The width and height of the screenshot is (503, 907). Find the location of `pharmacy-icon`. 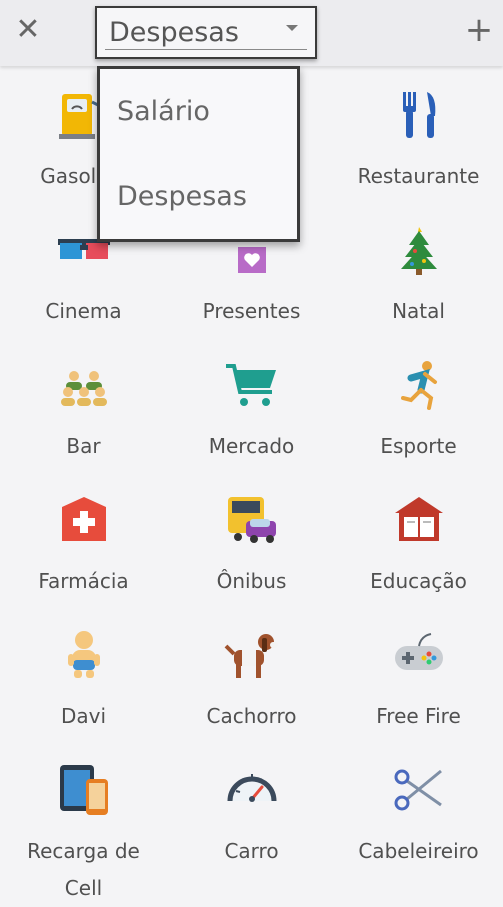

pharmacy-icon is located at coordinates (83, 519).